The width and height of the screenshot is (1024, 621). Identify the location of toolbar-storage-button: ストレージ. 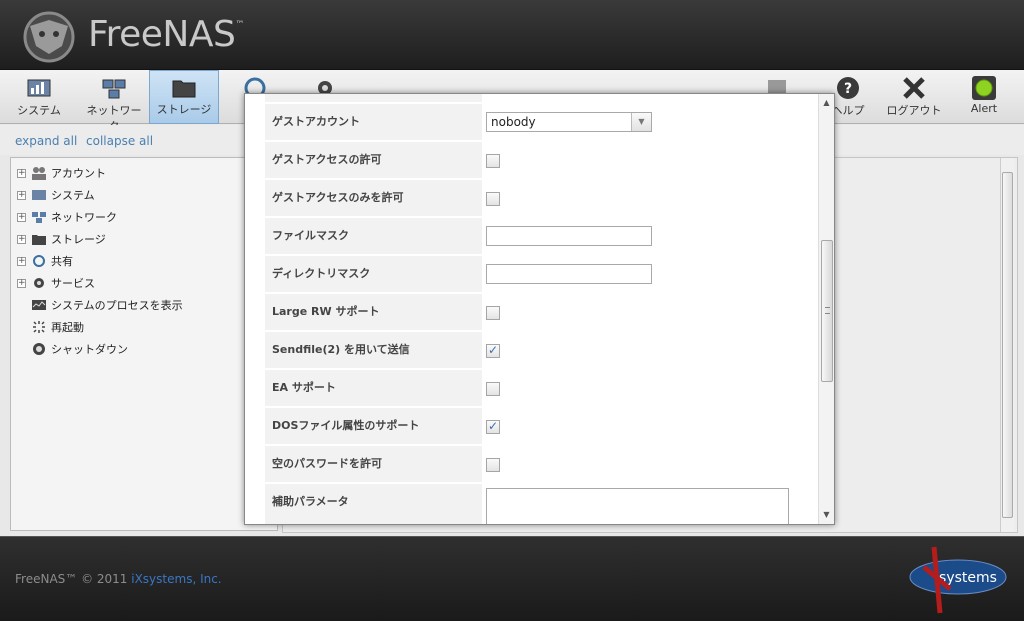
(184, 97).